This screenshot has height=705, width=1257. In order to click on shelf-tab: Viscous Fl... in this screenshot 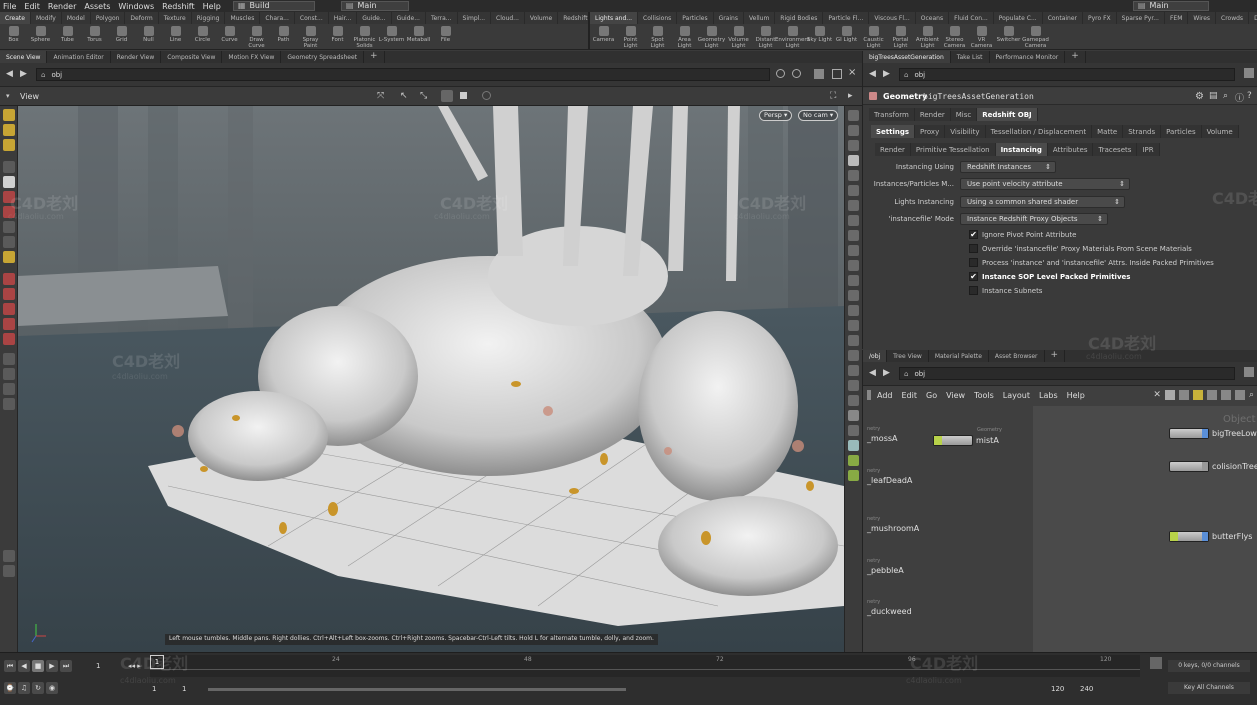, I will do `click(892, 18)`.